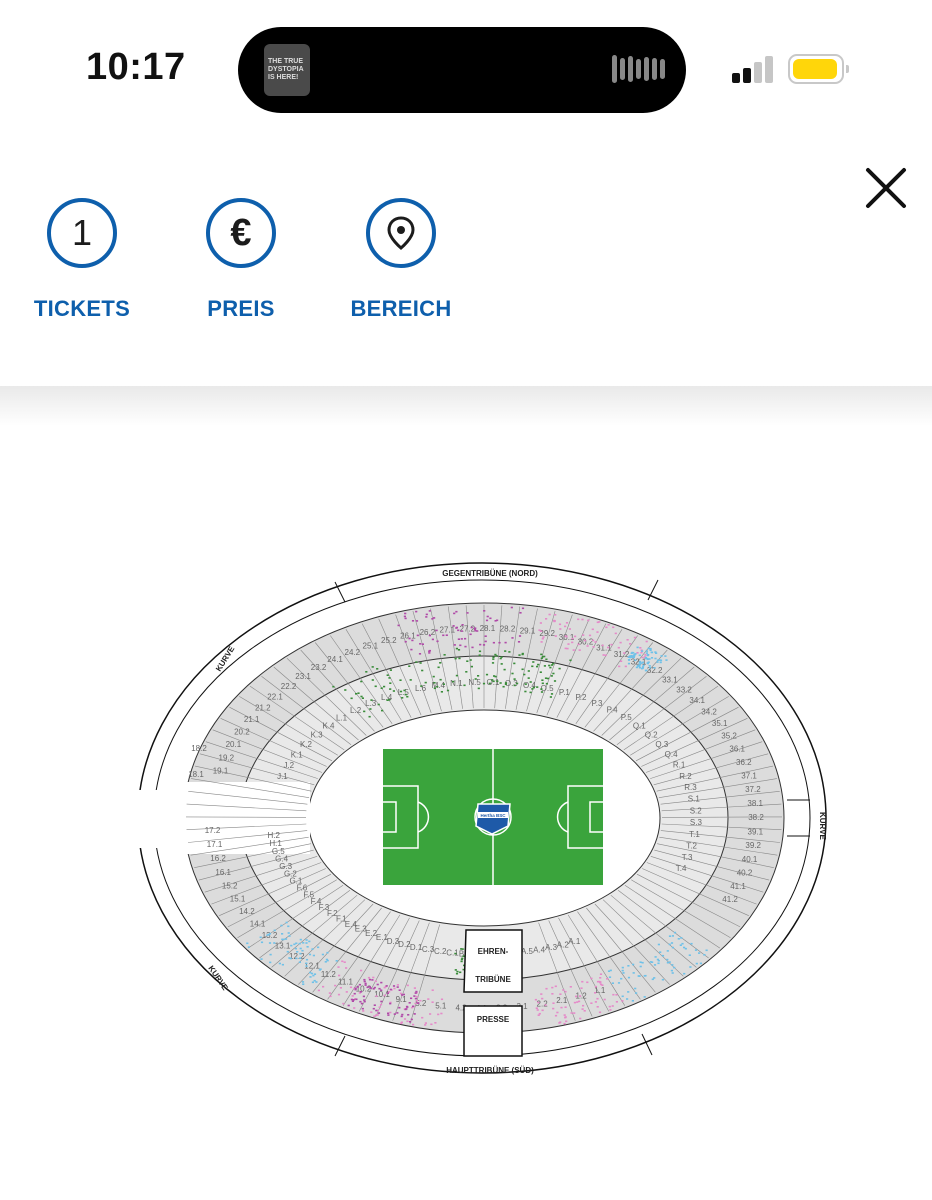 Image resolution: width=932 pixels, height=1200 pixels. What do you see at coordinates (613, 710) in the screenshot?
I see `section-P.4: P.4` at bounding box center [613, 710].